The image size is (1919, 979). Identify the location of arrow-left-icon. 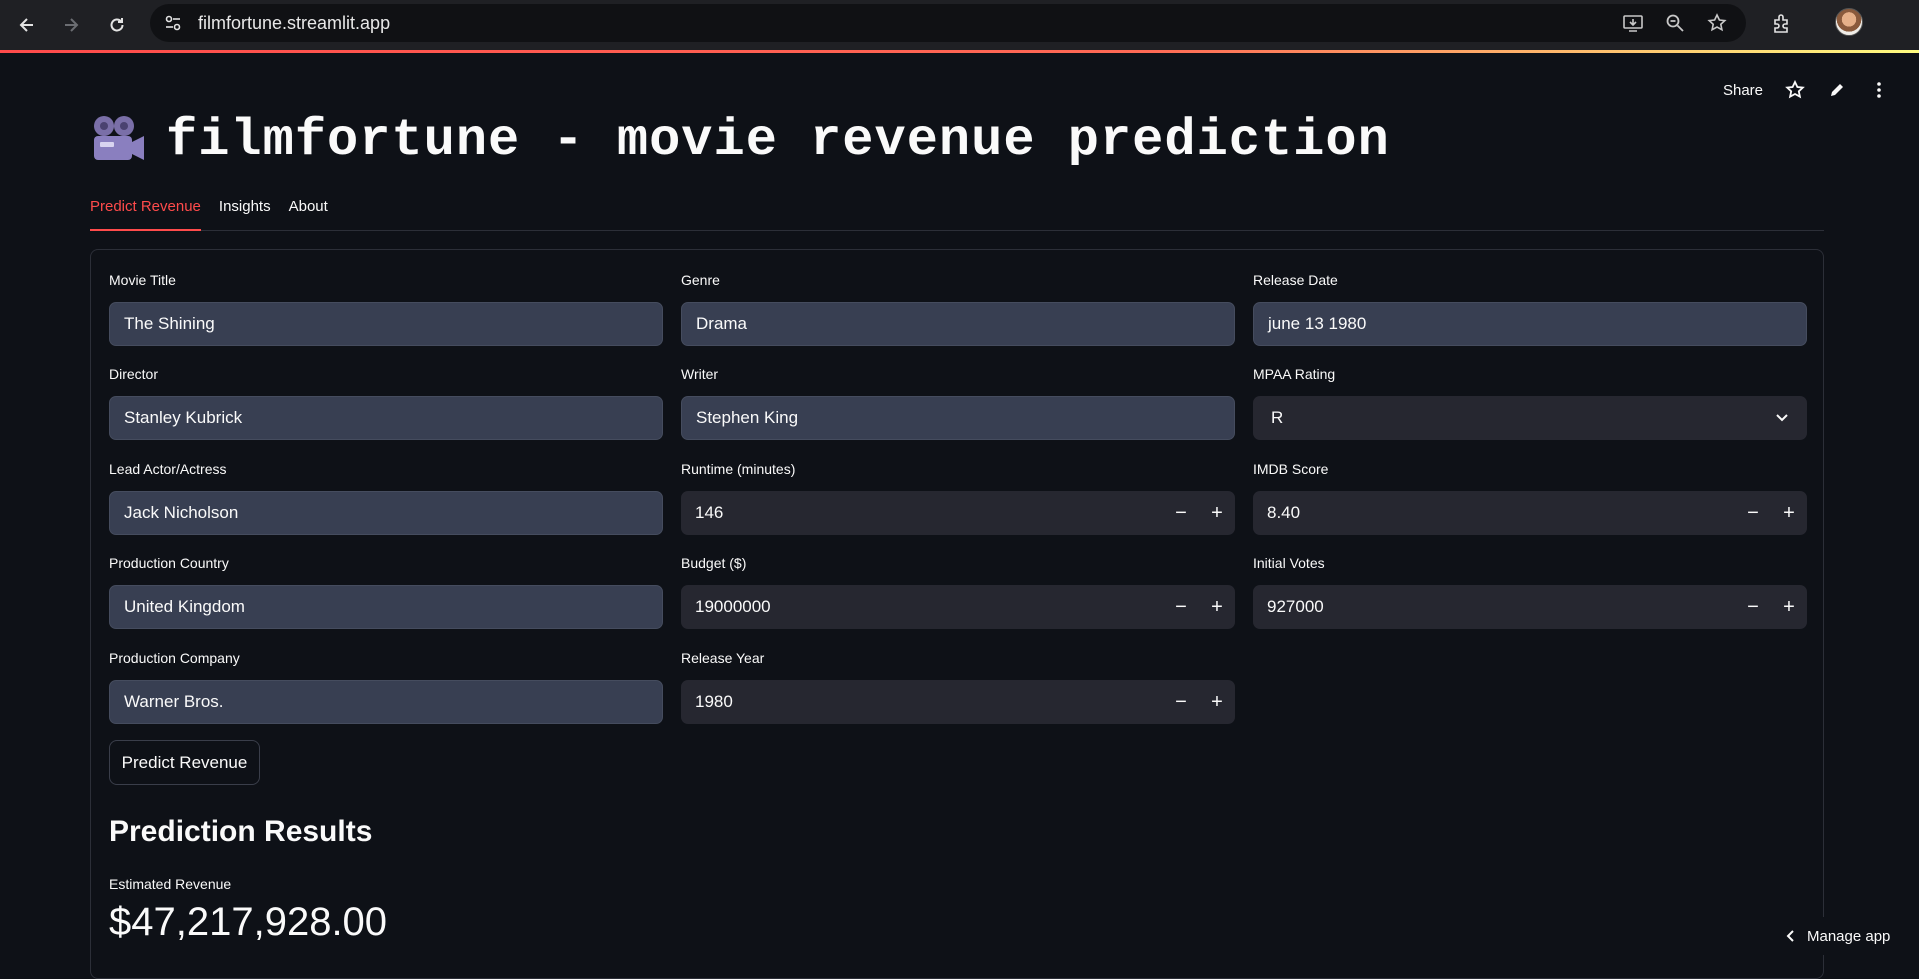
(26, 25).